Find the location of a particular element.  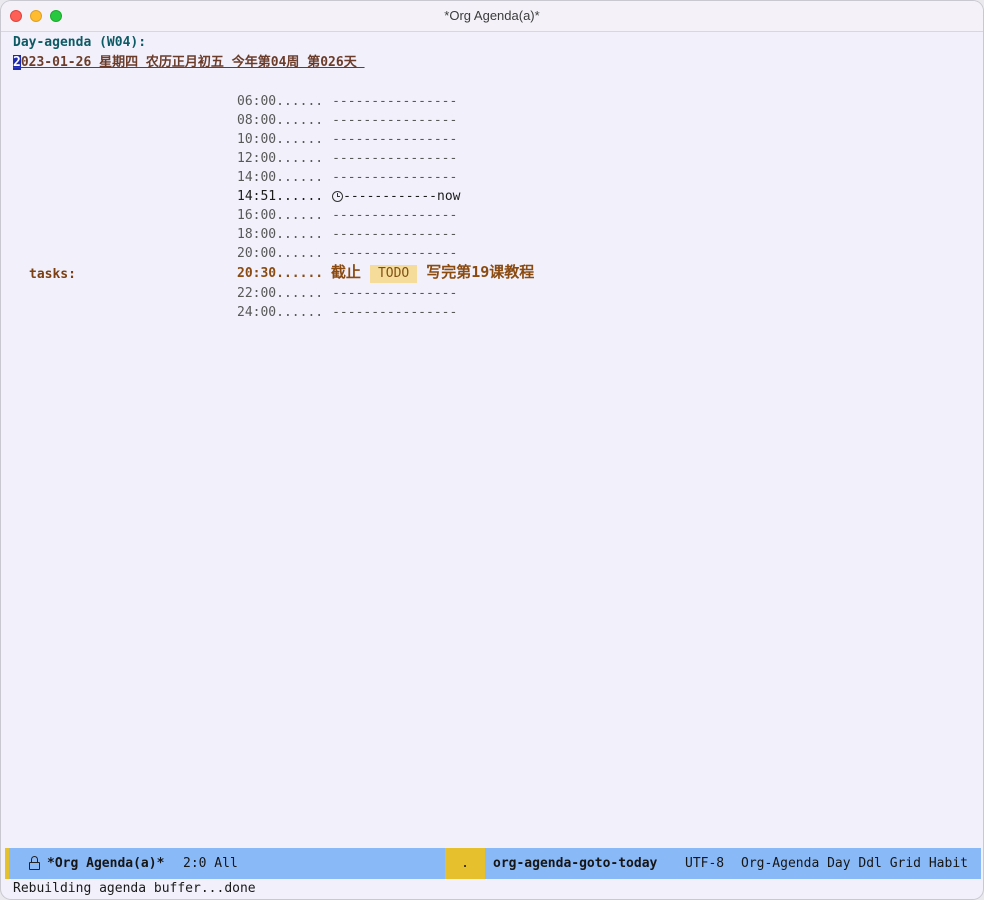

modeline-major-modes: Org-Agenda Day Ddl Grid Habit is located at coordinates (854, 863).